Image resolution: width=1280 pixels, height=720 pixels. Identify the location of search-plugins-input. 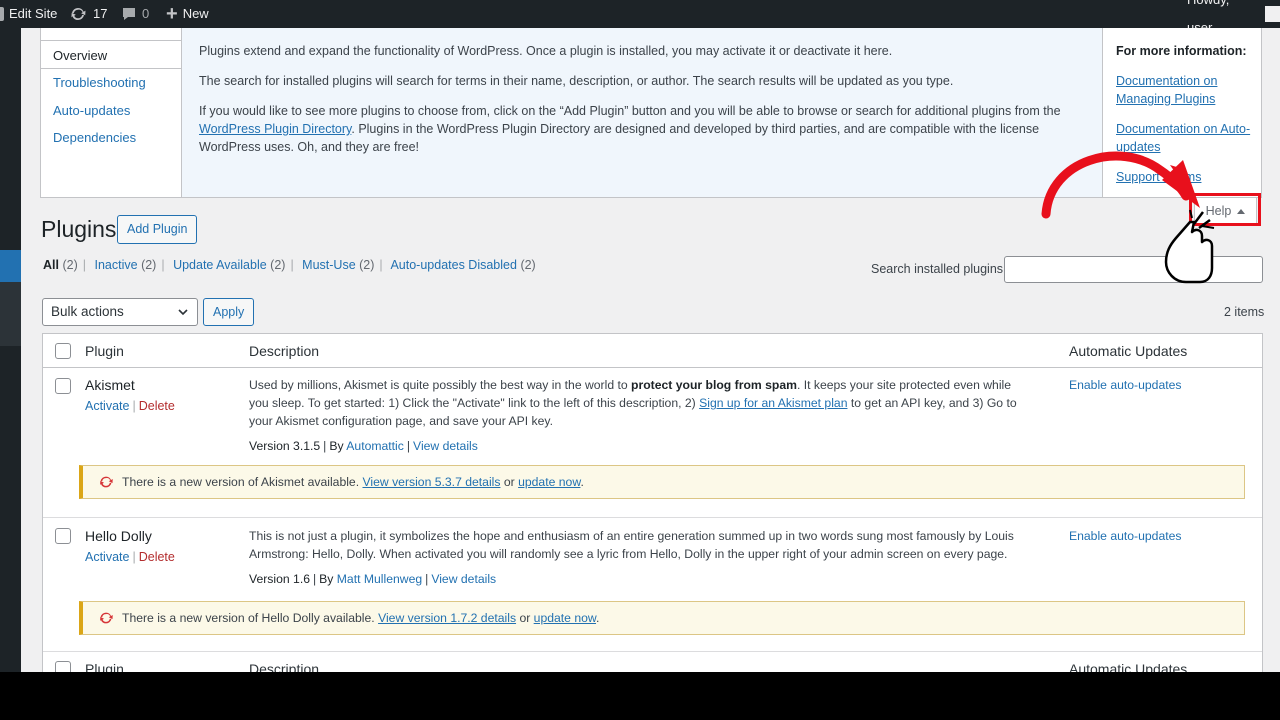
(1133, 269).